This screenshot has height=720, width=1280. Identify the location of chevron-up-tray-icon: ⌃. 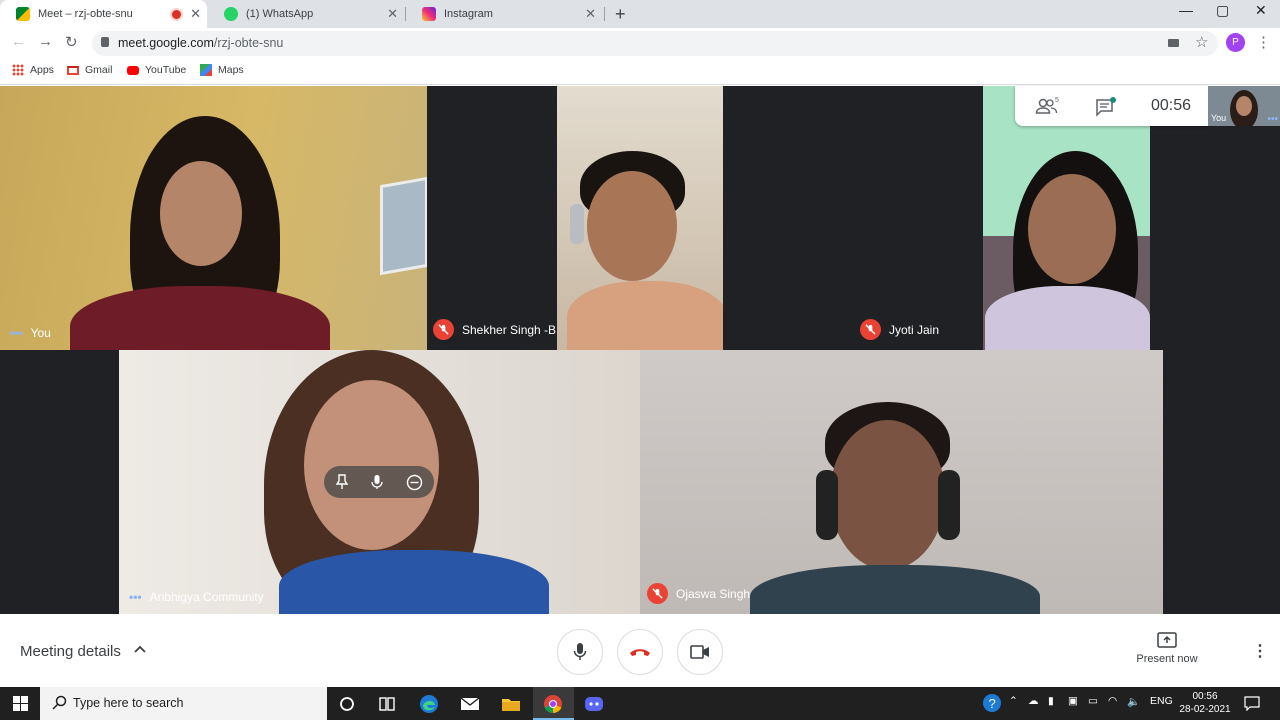
(1013, 701).